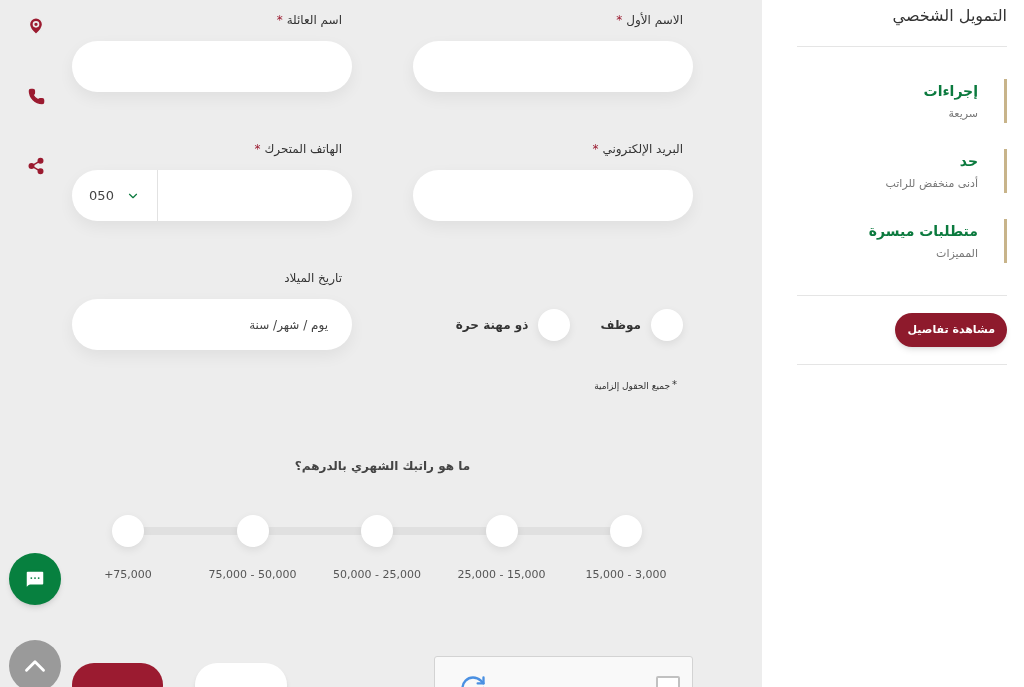 Image resolution: width=1024 pixels, height=687 pixels. Describe the element at coordinates (382, 466) in the screenshot. I see `salary-question: ما هو راتبك الشهري بالدرهم؟` at that location.